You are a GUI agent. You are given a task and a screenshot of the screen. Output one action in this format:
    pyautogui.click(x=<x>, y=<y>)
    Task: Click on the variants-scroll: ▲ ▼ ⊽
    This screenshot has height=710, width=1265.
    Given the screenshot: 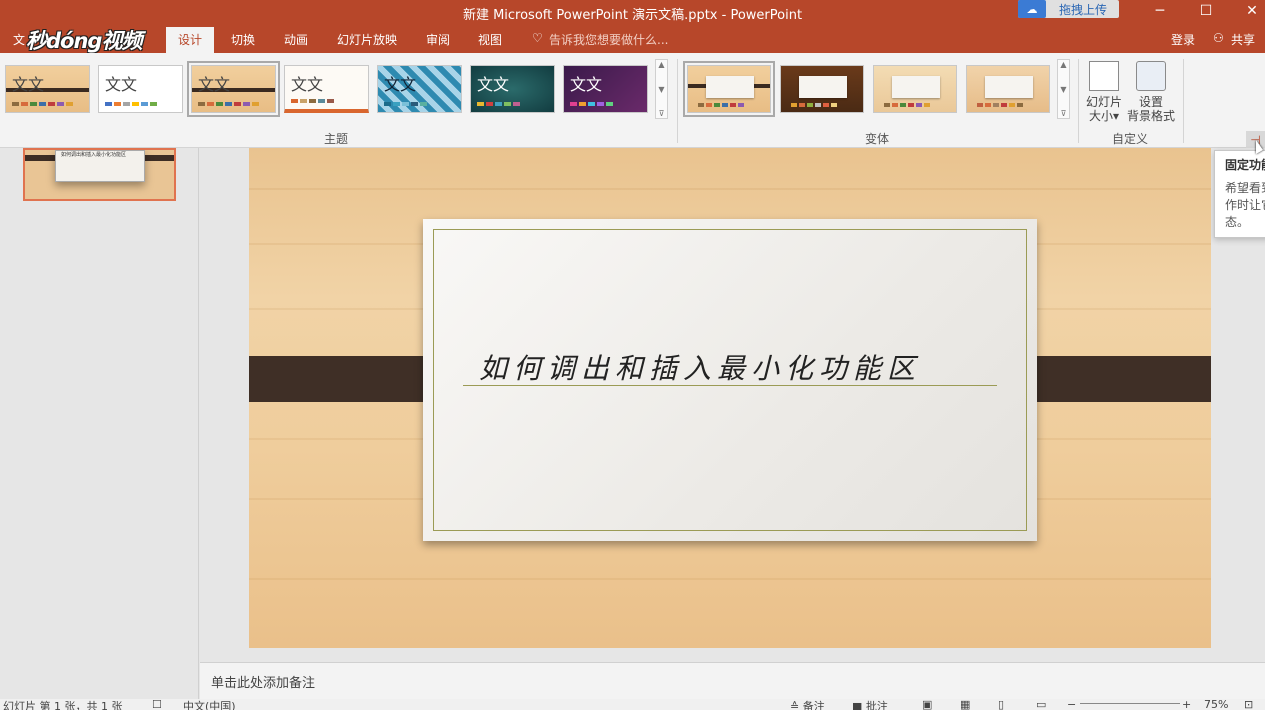 What is the action you would take?
    pyautogui.click(x=1063, y=89)
    